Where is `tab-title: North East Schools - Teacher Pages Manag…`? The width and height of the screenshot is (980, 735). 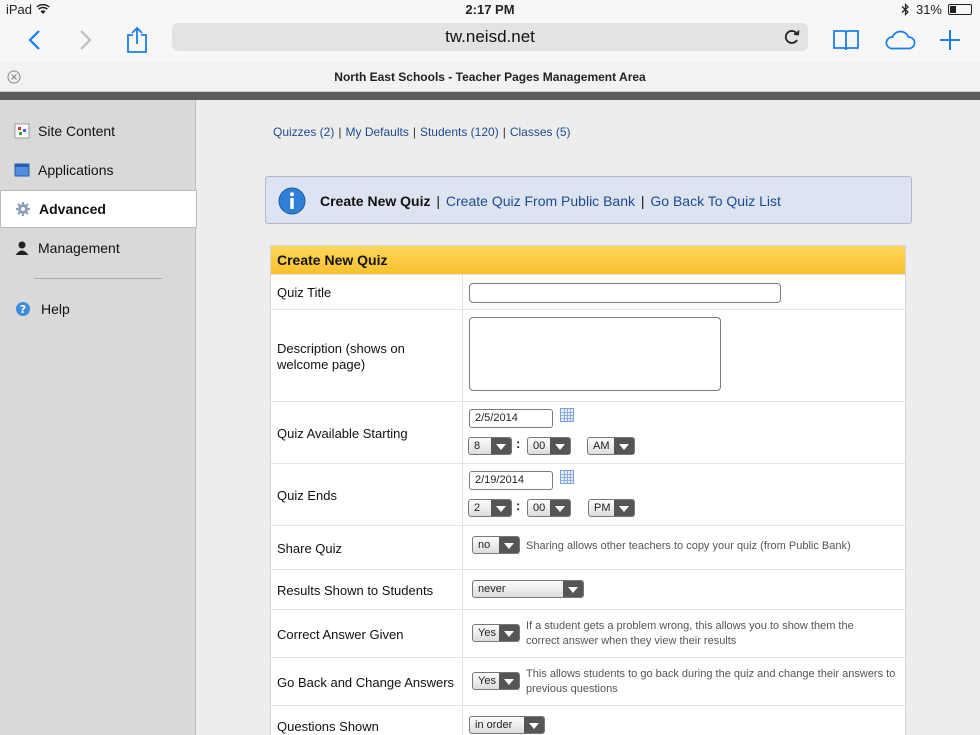 tab-title: North East Schools - Teacher Pages Manag… is located at coordinates (490, 77).